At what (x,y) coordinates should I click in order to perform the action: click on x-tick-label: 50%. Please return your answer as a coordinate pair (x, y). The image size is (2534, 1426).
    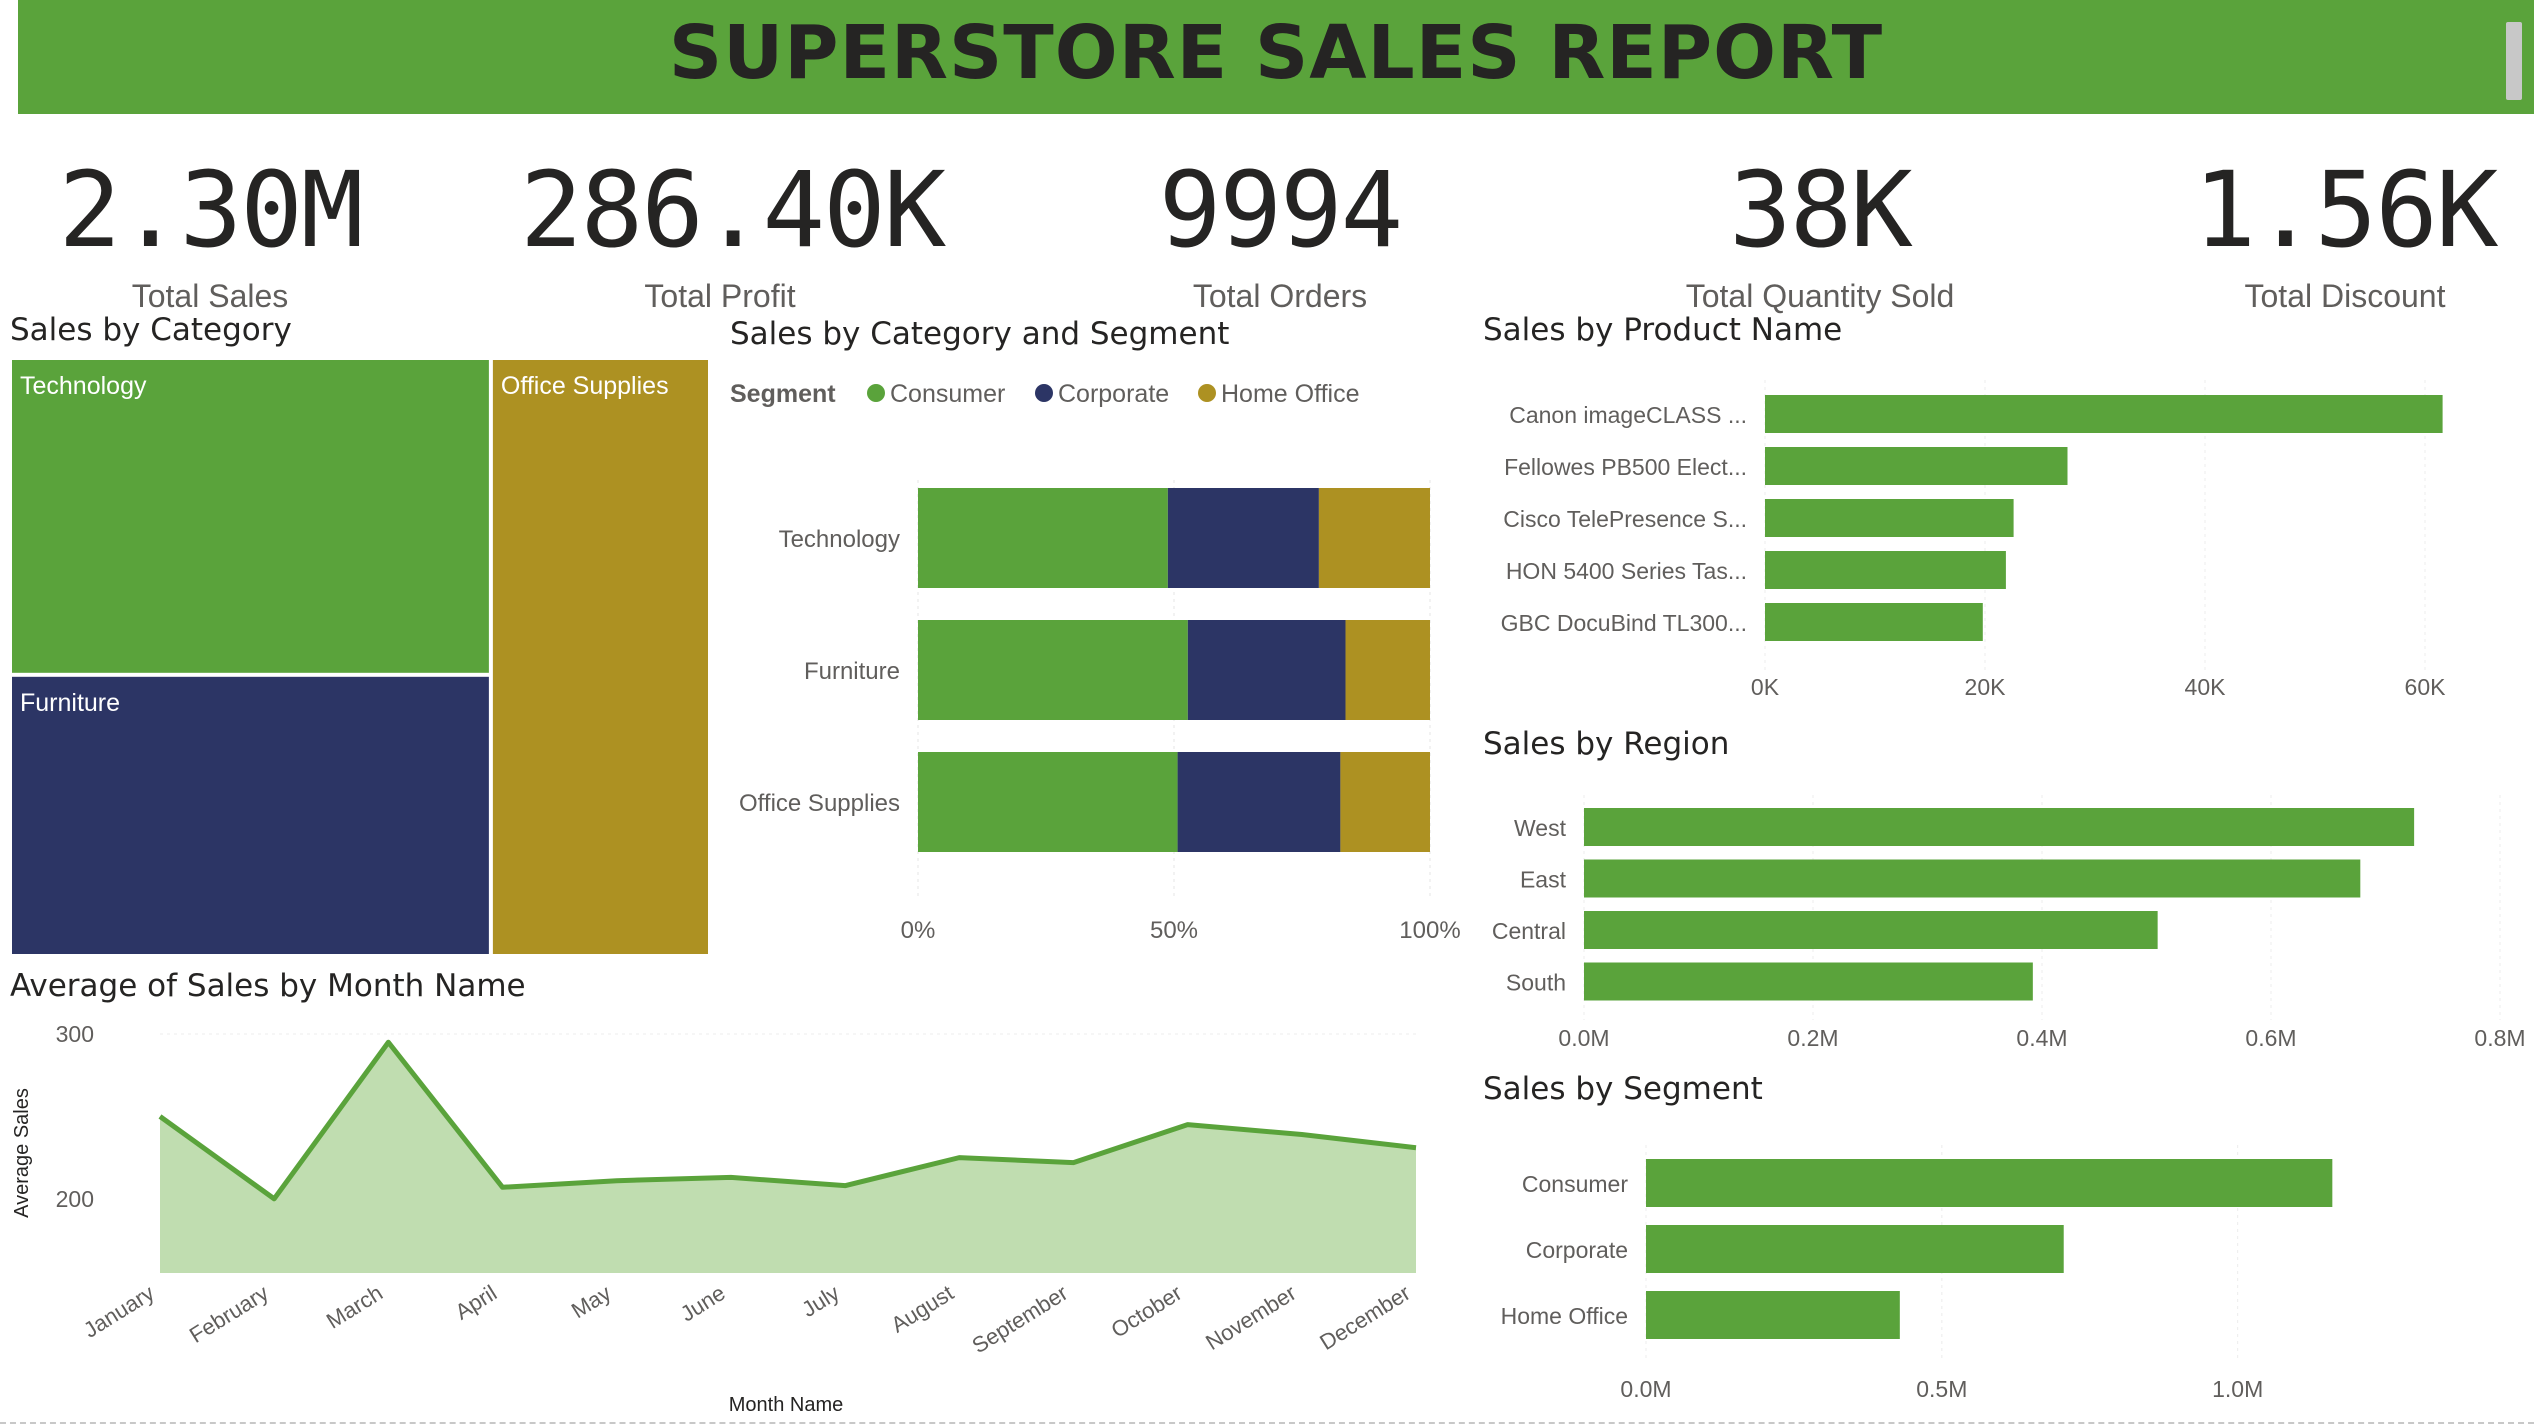
    Looking at the image, I should click on (1174, 930).